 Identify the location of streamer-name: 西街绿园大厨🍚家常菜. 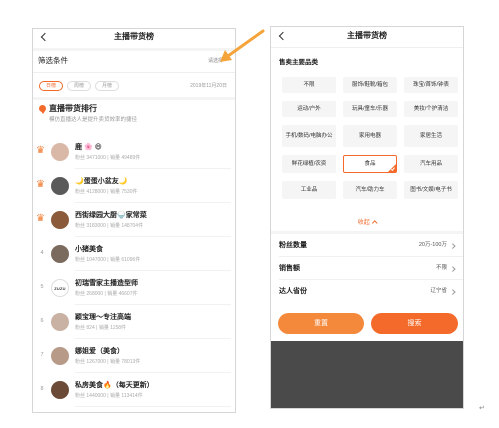
(111, 215).